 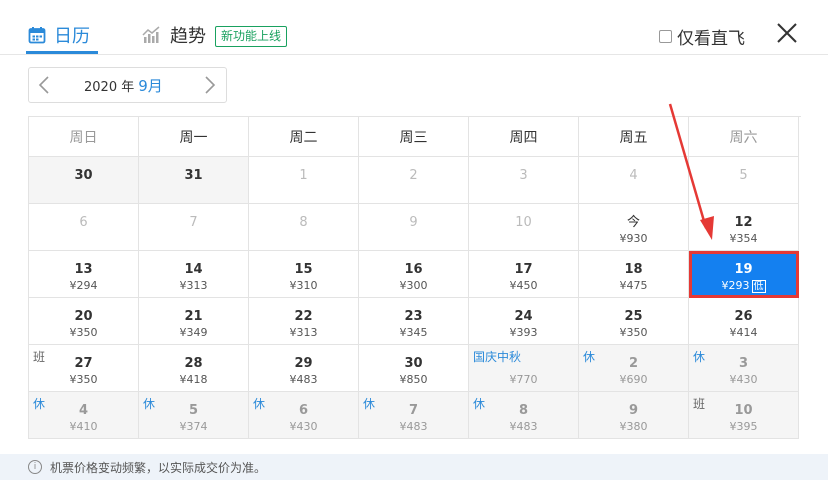 What do you see at coordinates (743, 316) in the screenshot?
I see `day-number: 26` at bounding box center [743, 316].